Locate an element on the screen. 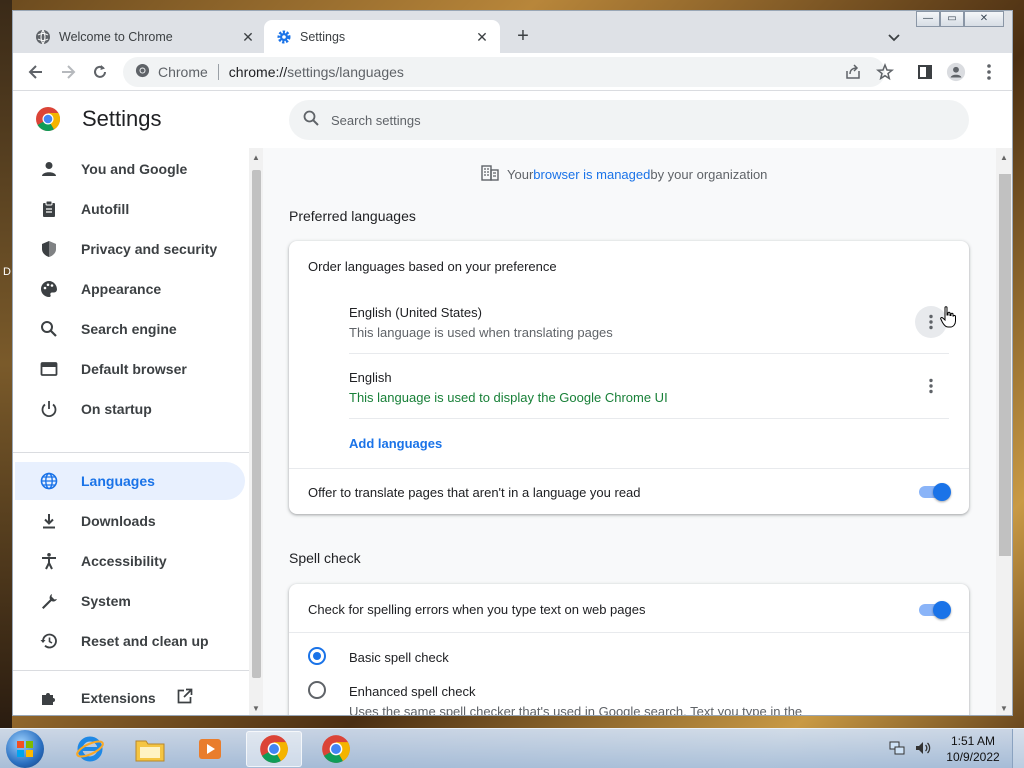 This screenshot has height=768, width=1024. maximize-button: ▭ is located at coordinates (952, 19).